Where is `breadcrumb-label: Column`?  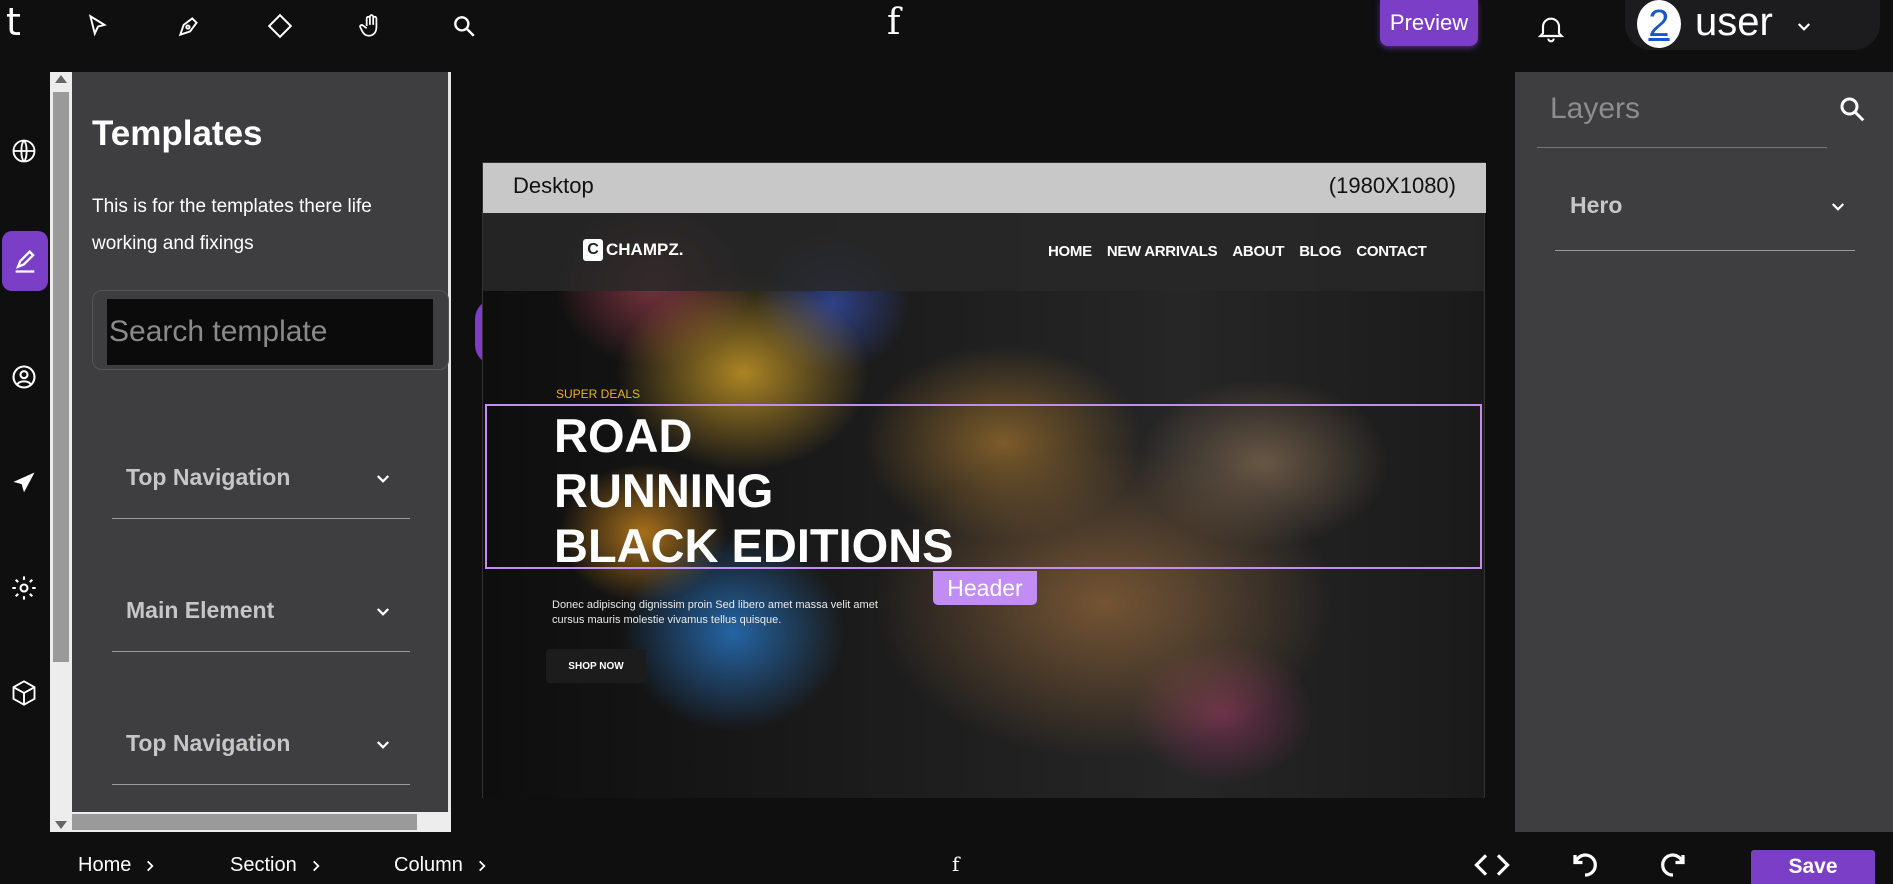
breadcrumb-label: Column is located at coordinates (428, 865).